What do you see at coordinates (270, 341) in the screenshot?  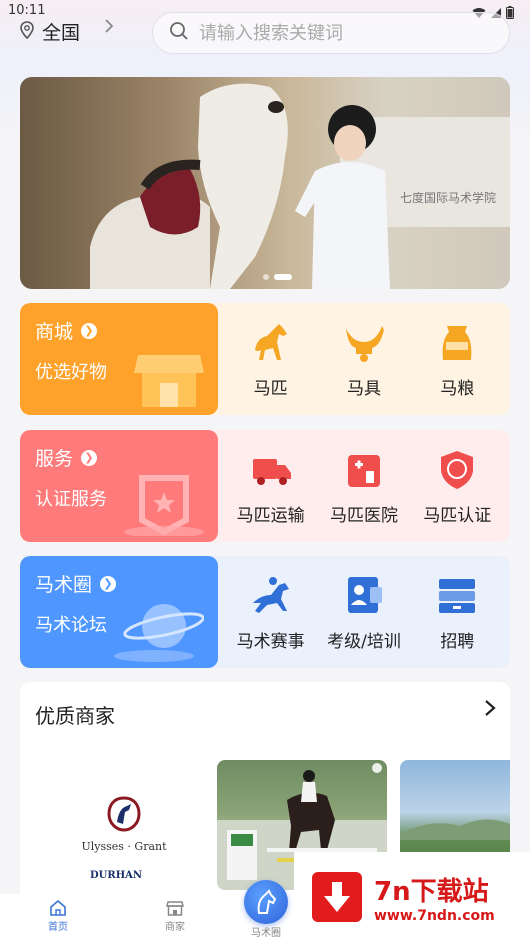 I see `horse-icon` at bounding box center [270, 341].